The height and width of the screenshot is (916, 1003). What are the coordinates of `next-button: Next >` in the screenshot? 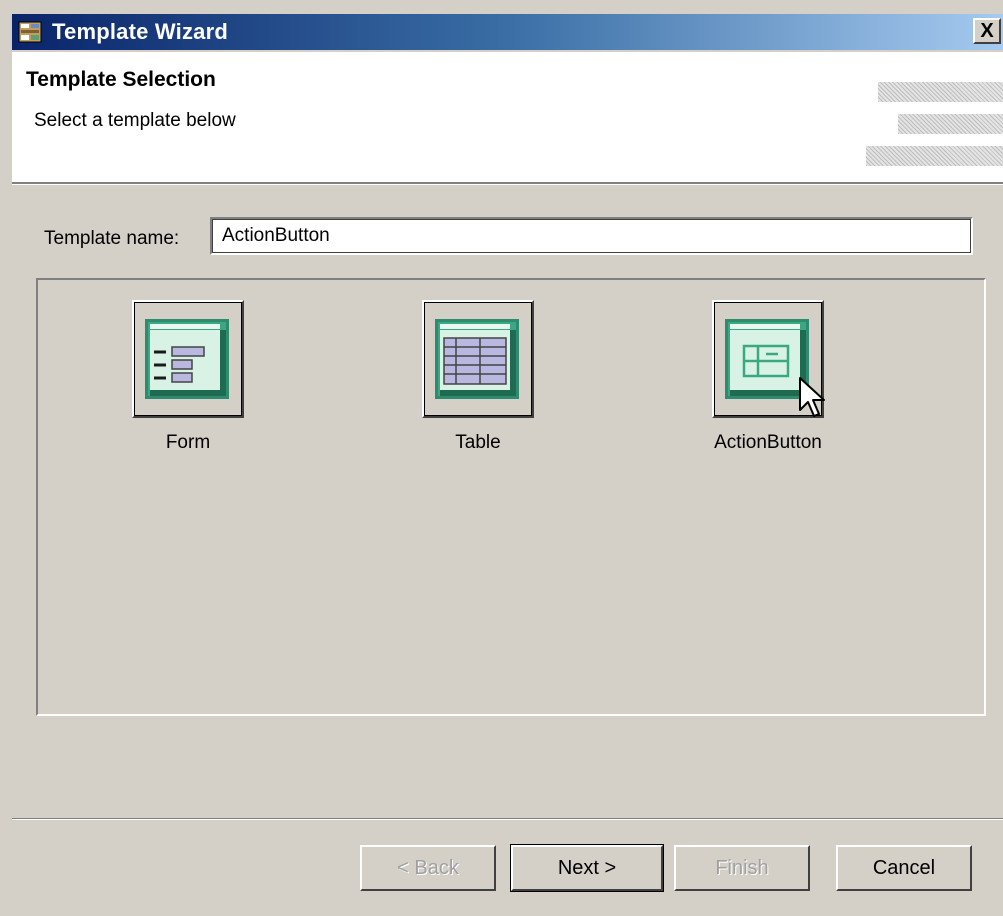 It's located at (587, 868).